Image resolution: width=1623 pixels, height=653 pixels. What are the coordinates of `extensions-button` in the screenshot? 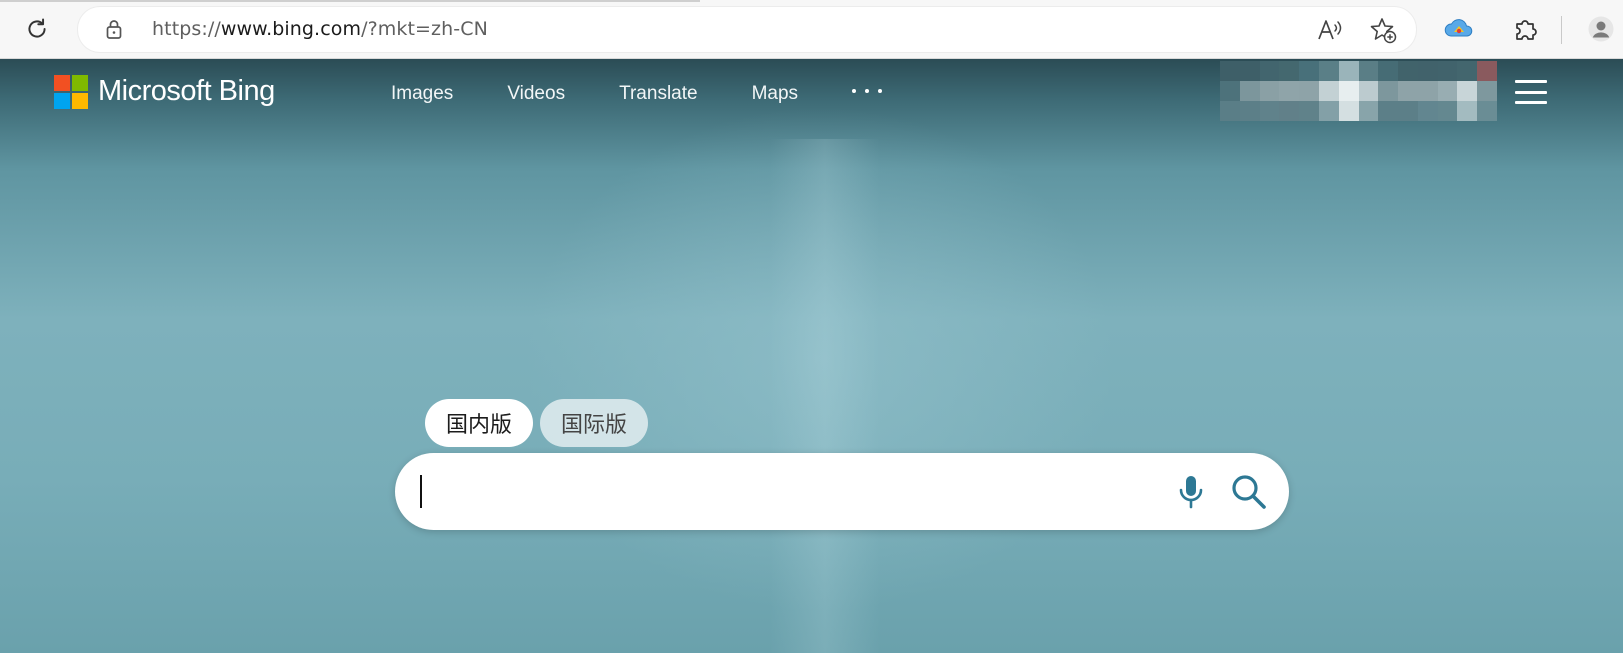 It's located at (1525, 29).